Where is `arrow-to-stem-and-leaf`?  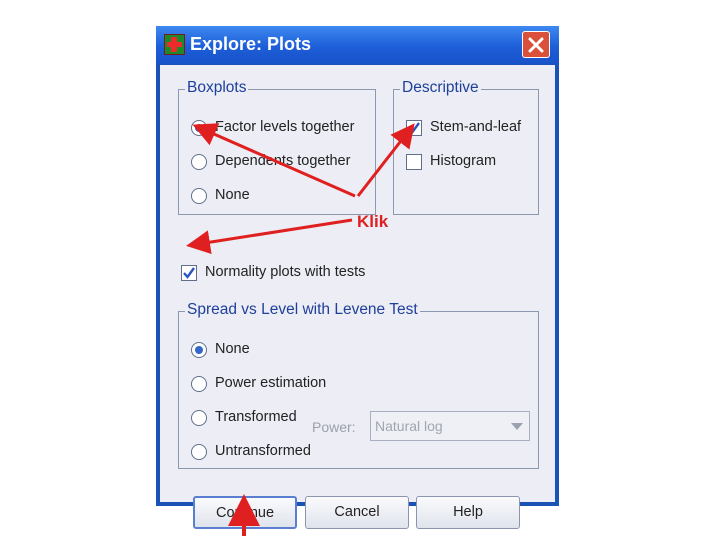
arrow-to-stem-and-leaf is located at coordinates (385, 160).